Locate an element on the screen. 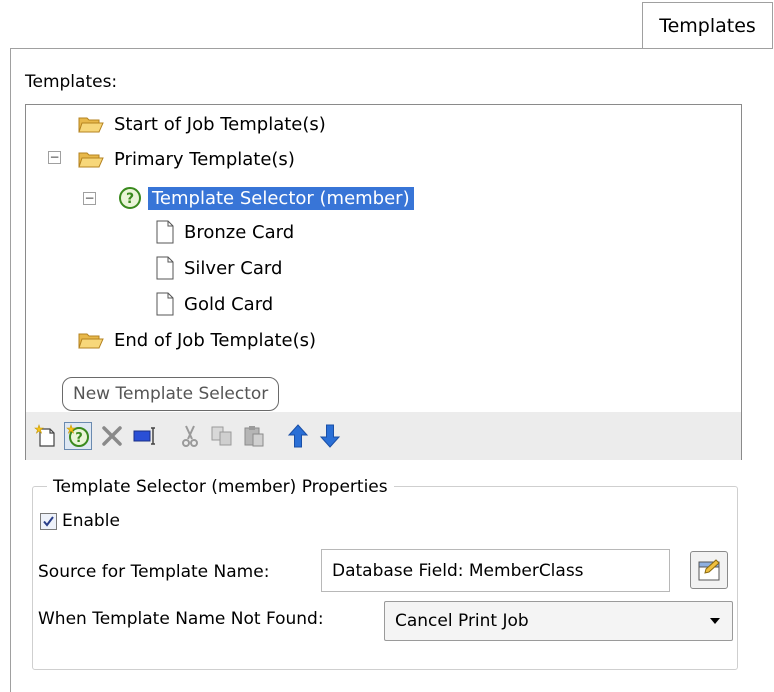 This screenshot has height=692, width=774. new-template-selector-icon: ? is located at coordinates (77, 435).